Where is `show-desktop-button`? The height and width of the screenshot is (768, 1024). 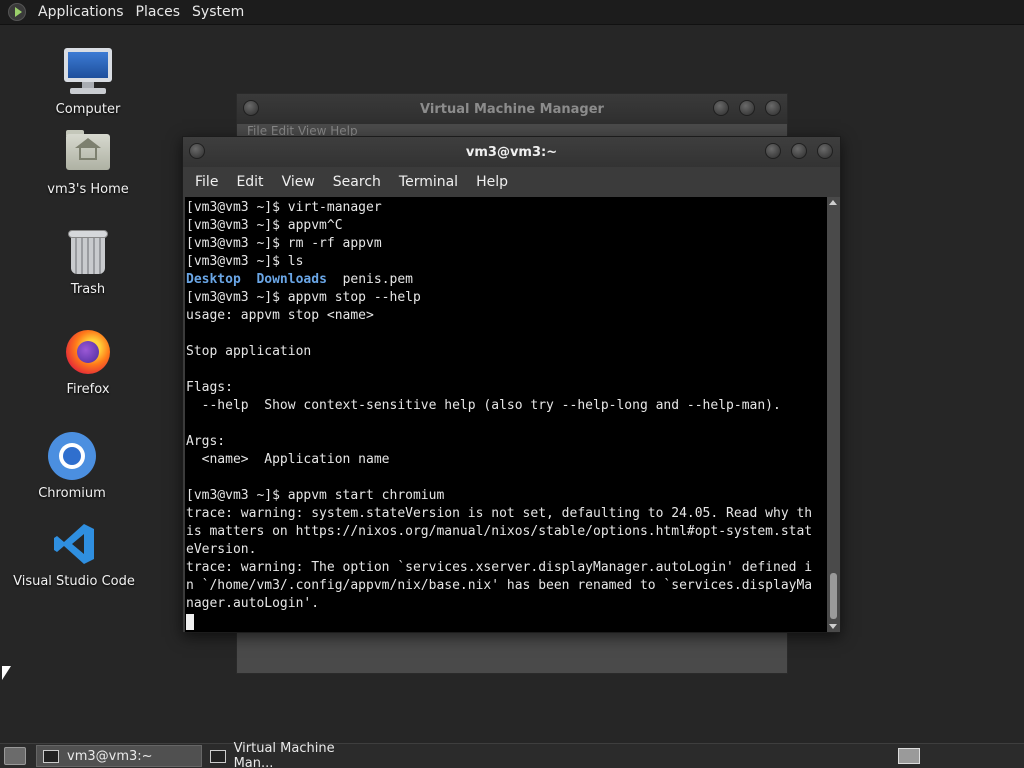
show-desktop-button is located at coordinates (15, 756).